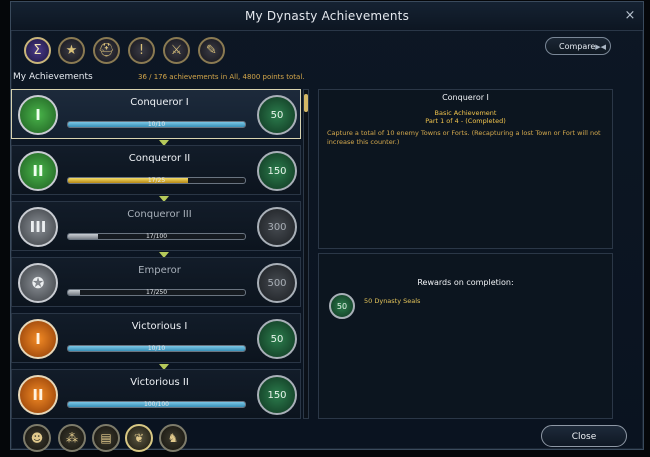 The width and height of the screenshot is (650, 457). Describe the element at coordinates (465, 113) in the screenshot. I see `detail-type-line: Basic Achievement` at that location.